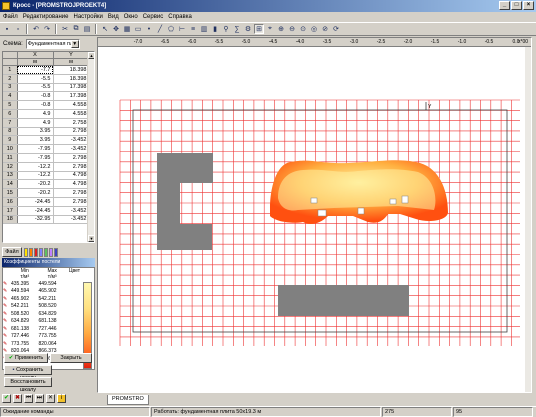 Image resolution: width=536 pixels, height=417 pixels. Describe the element at coordinates (292, 29) in the screenshot. I see `zoom-out-icon: ⊖` at that location.